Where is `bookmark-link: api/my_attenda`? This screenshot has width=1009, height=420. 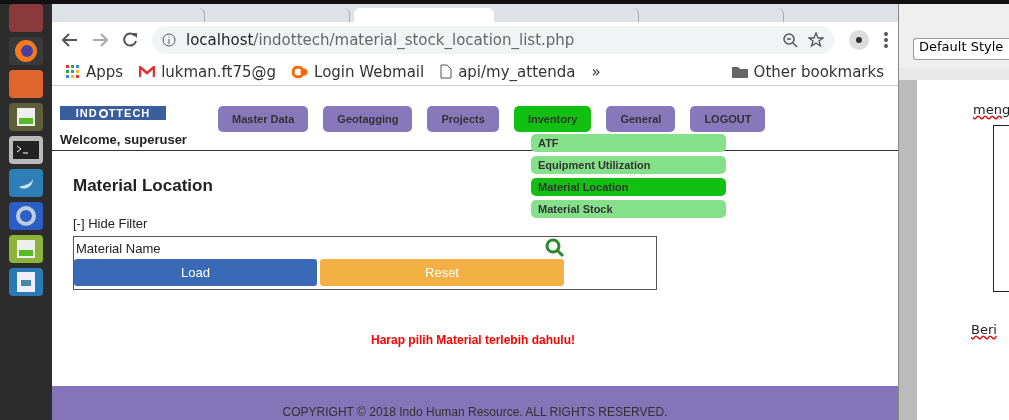 bookmark-link: api/my_attenda is located at coordinates (508, 71).